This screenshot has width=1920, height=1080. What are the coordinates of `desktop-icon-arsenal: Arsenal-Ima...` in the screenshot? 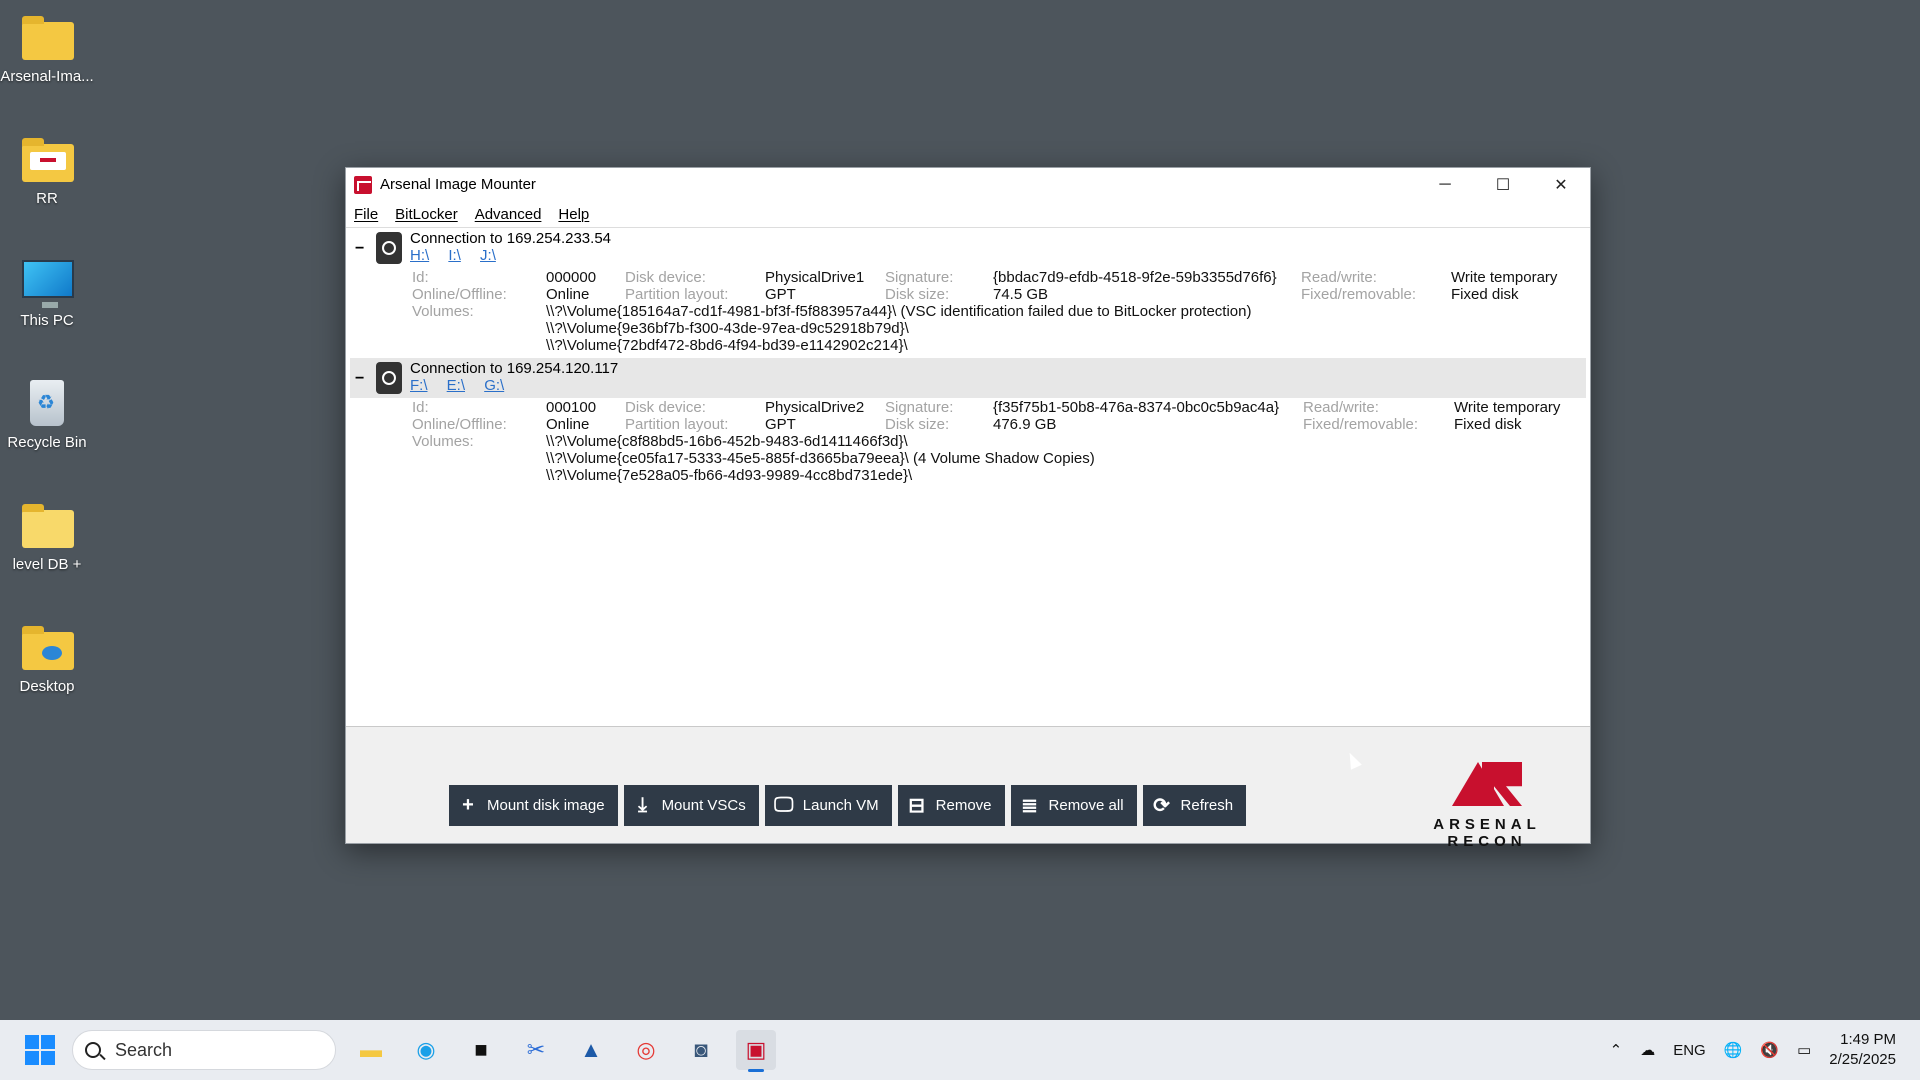 It's located at (47, 48).